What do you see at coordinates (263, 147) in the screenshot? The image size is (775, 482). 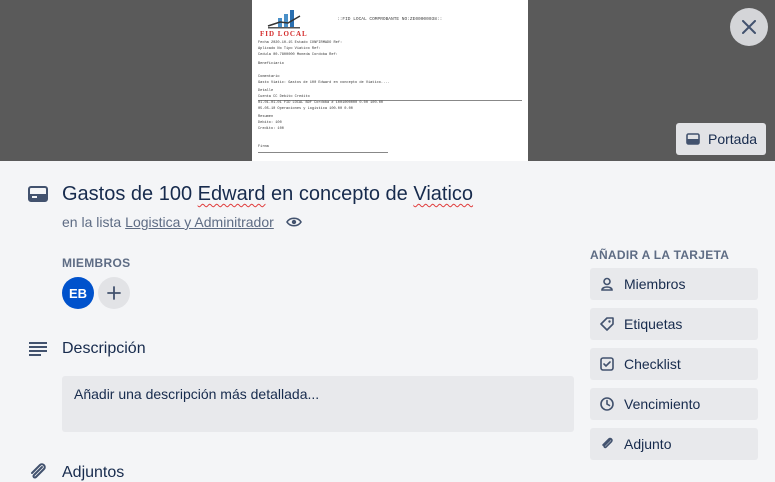 I see `document-row: Firma` at bounding box center [263, 147].